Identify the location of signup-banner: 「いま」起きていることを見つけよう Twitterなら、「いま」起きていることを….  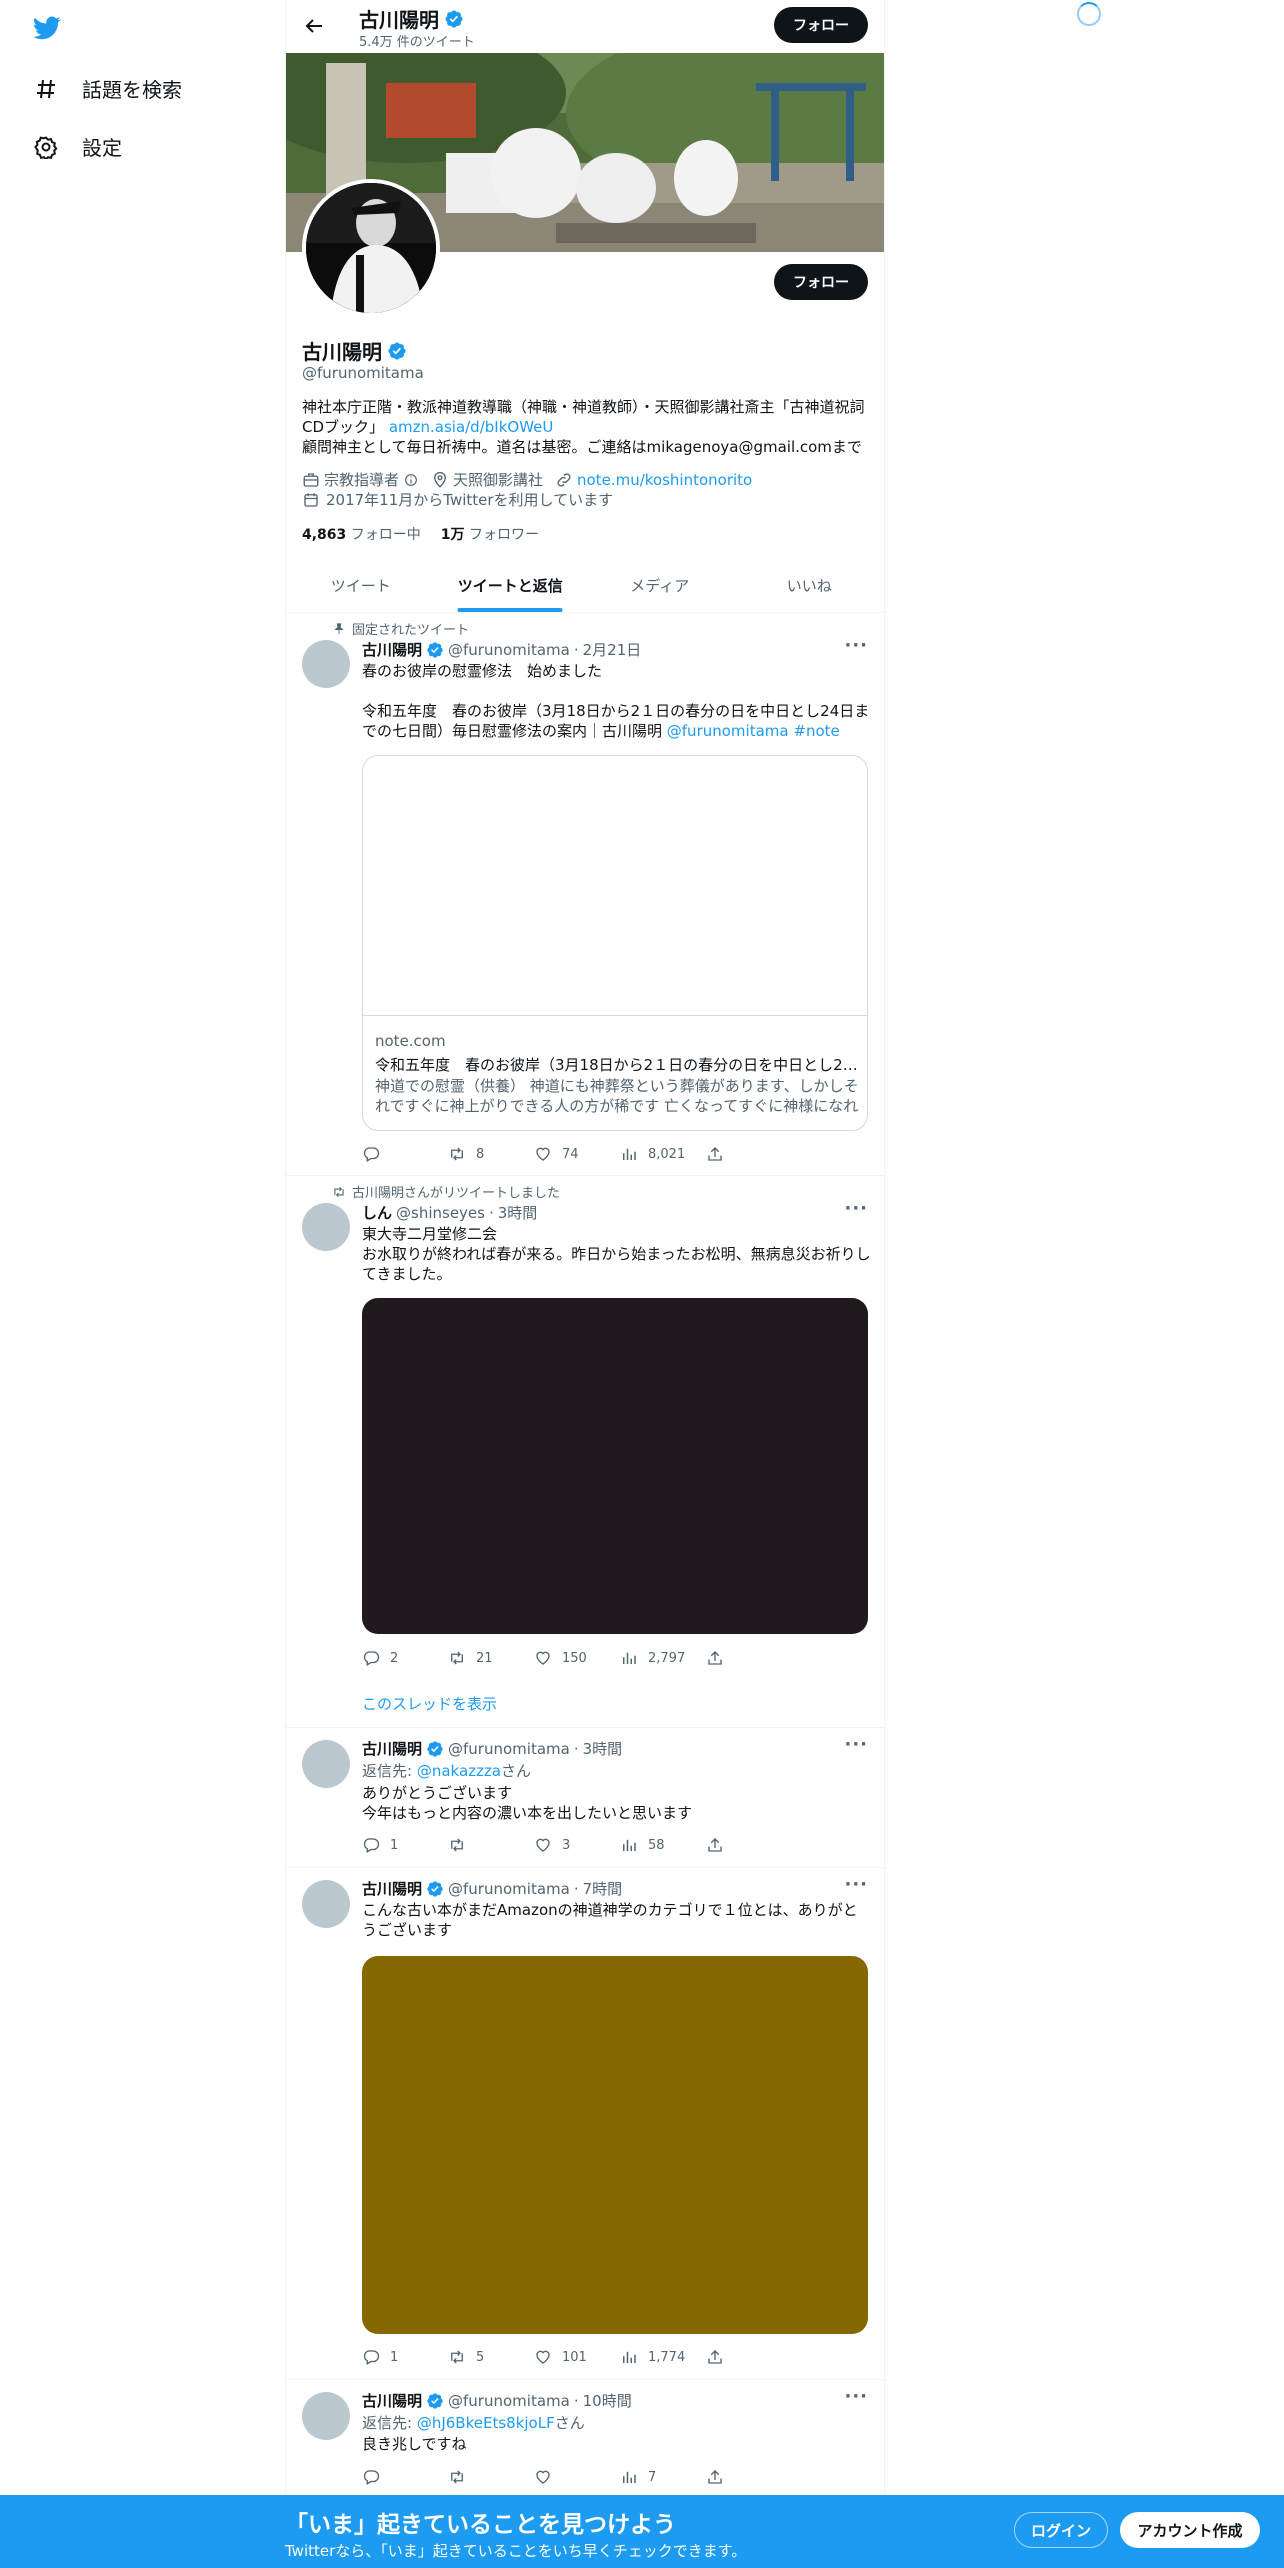
(642, 2531).